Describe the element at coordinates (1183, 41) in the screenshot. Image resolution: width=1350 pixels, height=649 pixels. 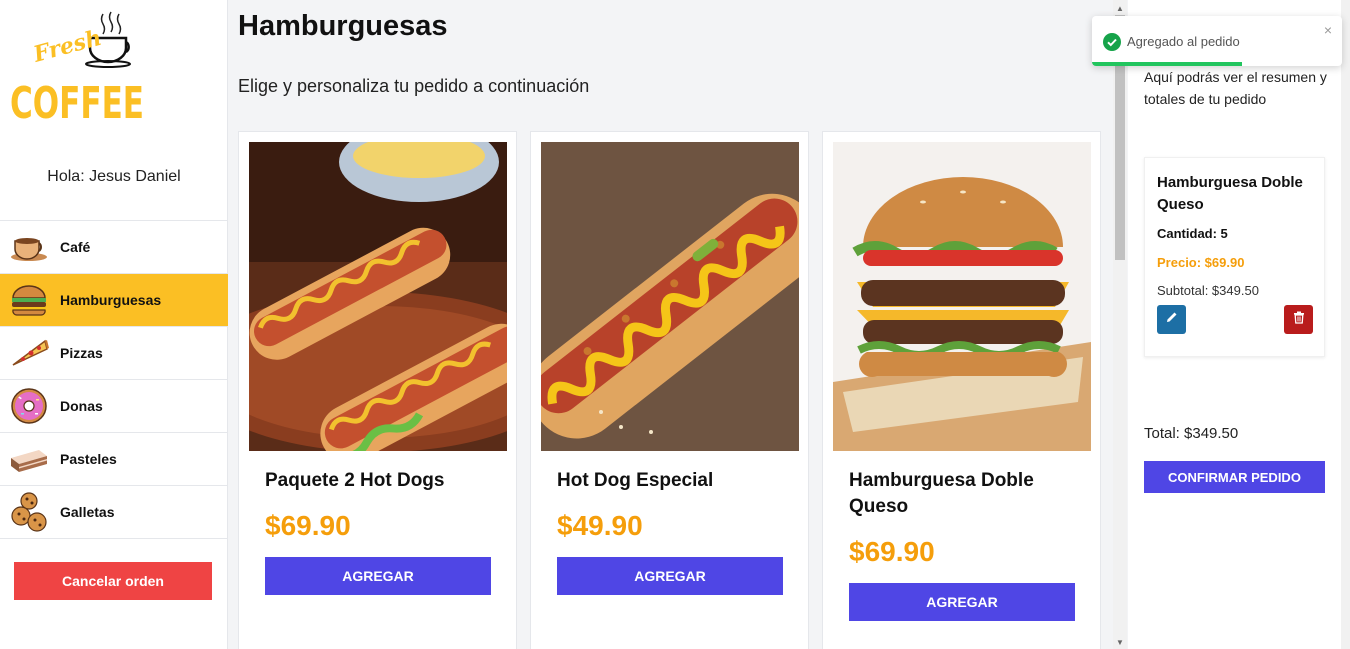
I see `toast-message: Agregado al pedido` at that location.